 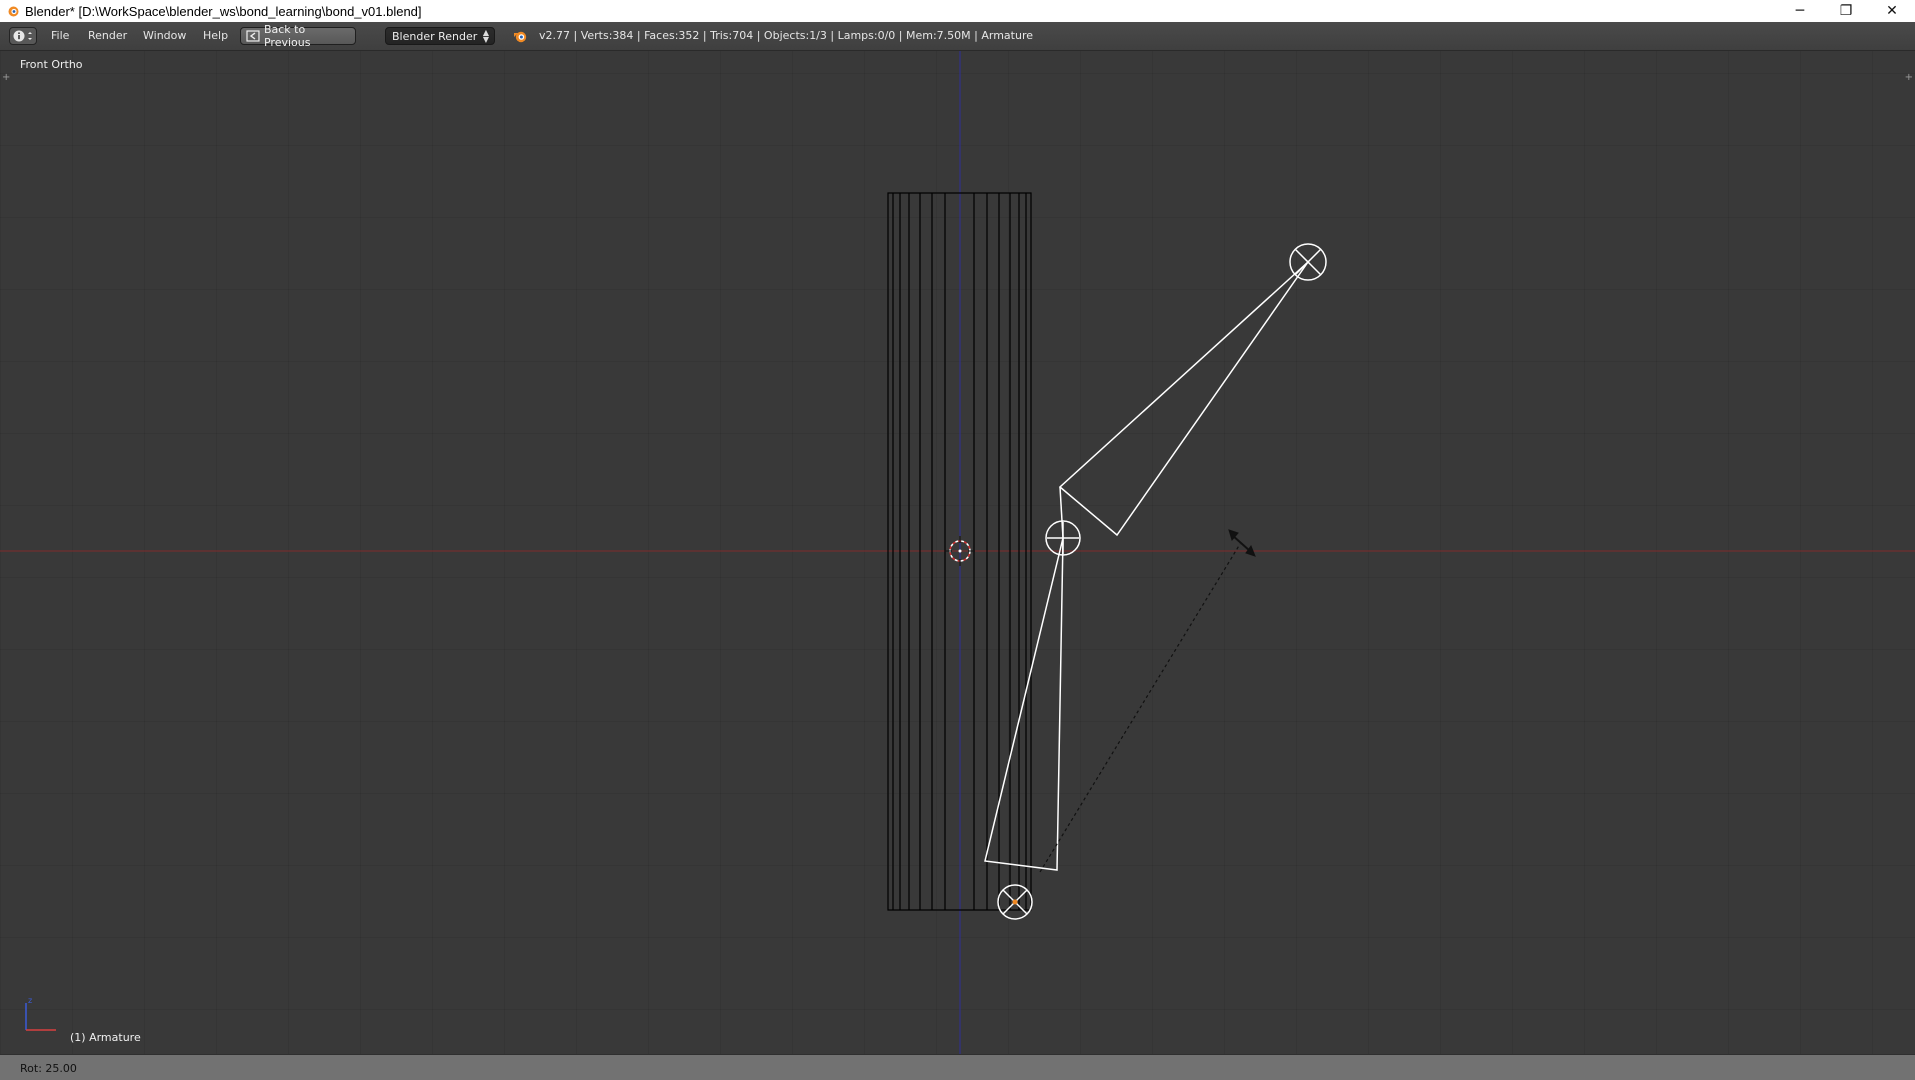 I want to click on bone-root-pivot-icon, so click(x=1015, y=902).